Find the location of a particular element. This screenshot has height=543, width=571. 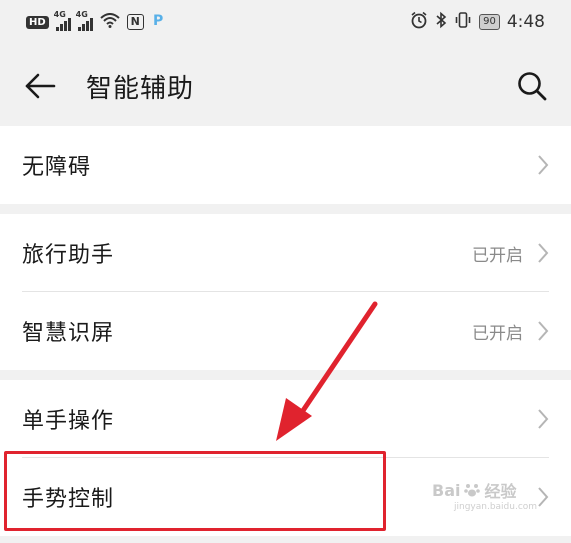

baidu-watermark: Bai 经验 jingyan.baidu.com is located at coordinates (484, 495).